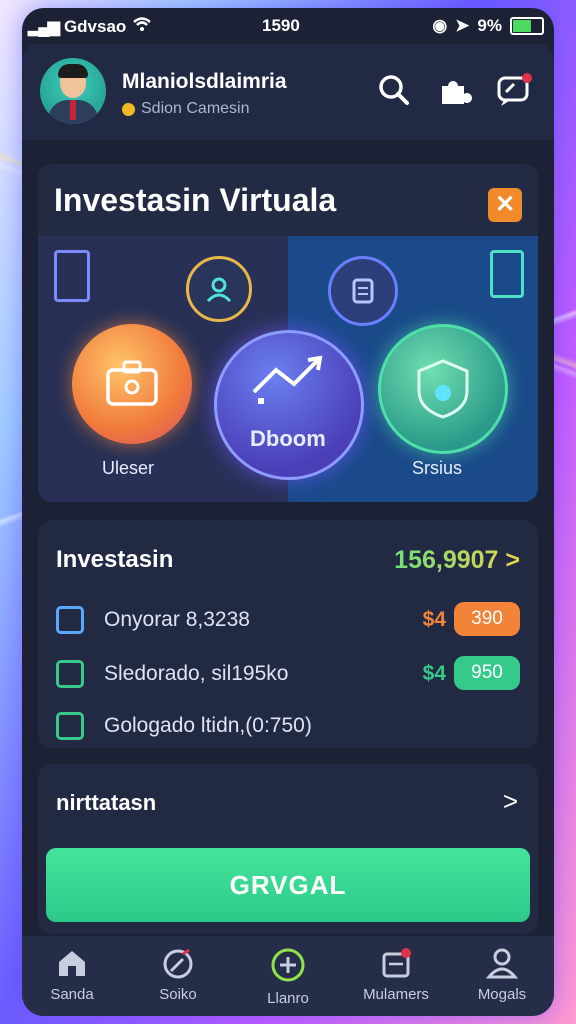 The image size is (576, 1024). Describe the element at coordinates (527, 26) in the screenshot. I see `battery-icon` at that location.